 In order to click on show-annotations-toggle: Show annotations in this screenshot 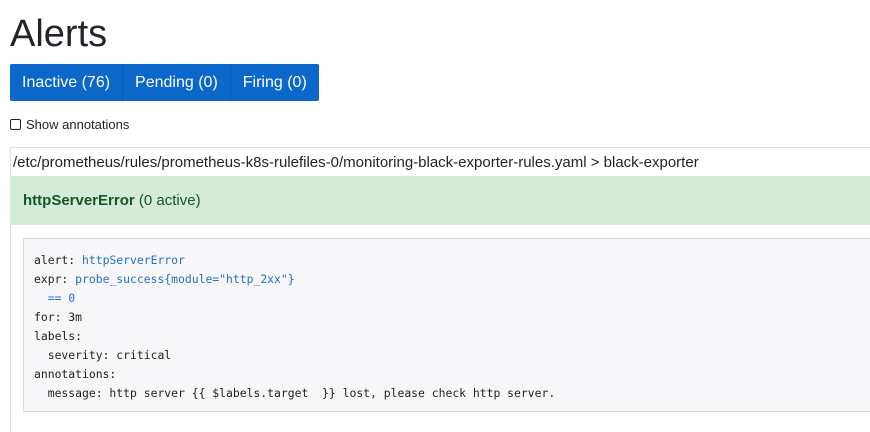, I will do `click(69, 124)`.